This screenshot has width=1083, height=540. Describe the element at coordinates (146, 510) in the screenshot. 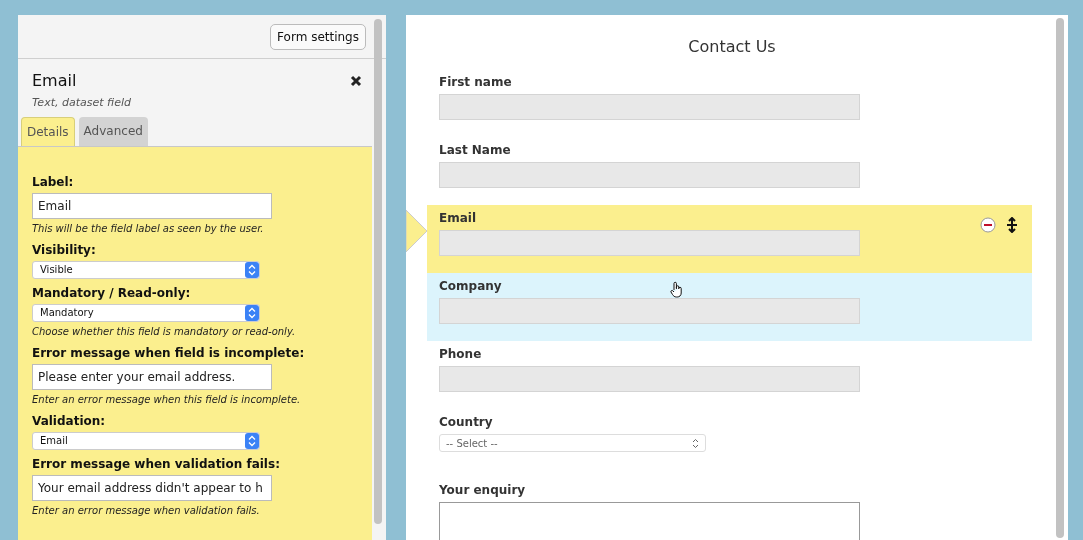

I see `hint-text: Enter an error message when validation fails.` at that location.